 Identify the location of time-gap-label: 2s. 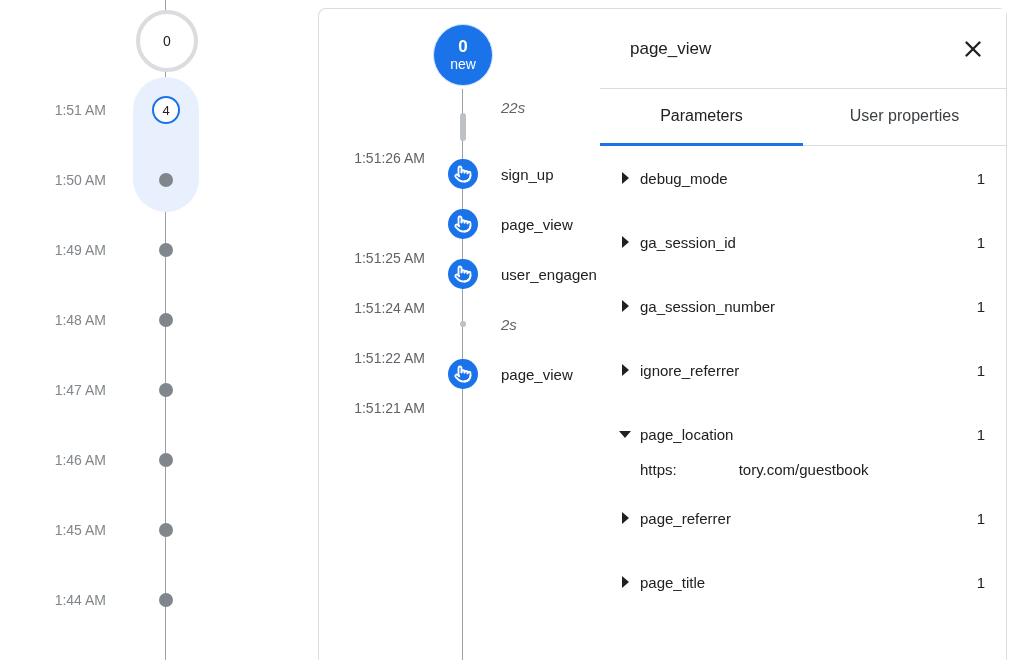
(509, 324).